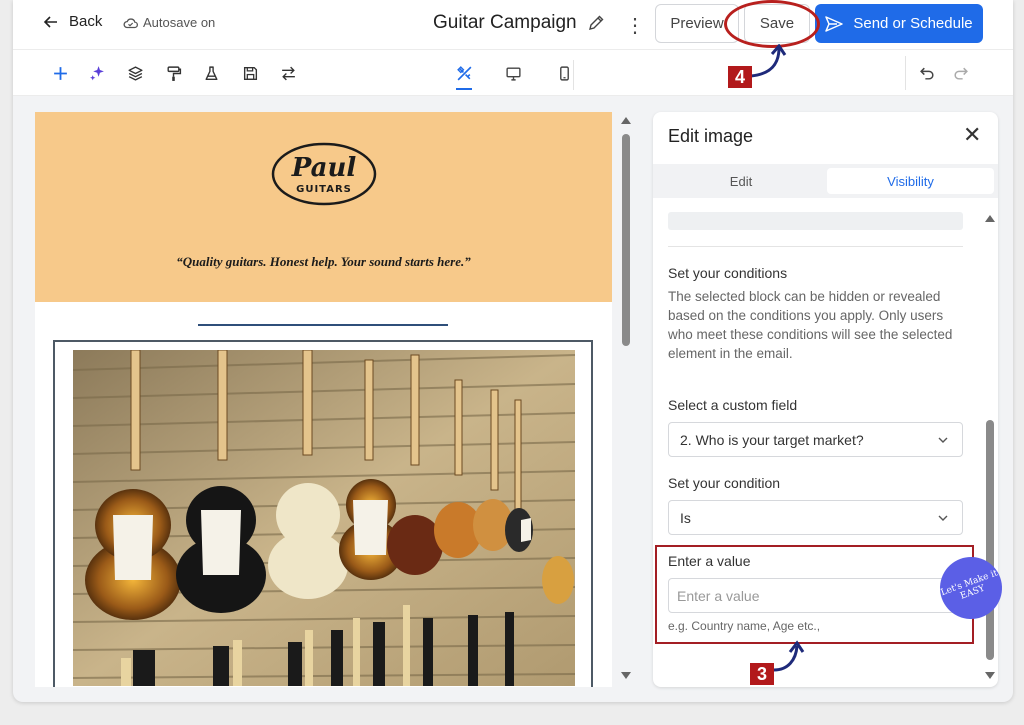 This screenshot has height=725, width=1024. Describe the element at coordinates (86, 21) in the screenshot. I see `back-label: Back` at that location.